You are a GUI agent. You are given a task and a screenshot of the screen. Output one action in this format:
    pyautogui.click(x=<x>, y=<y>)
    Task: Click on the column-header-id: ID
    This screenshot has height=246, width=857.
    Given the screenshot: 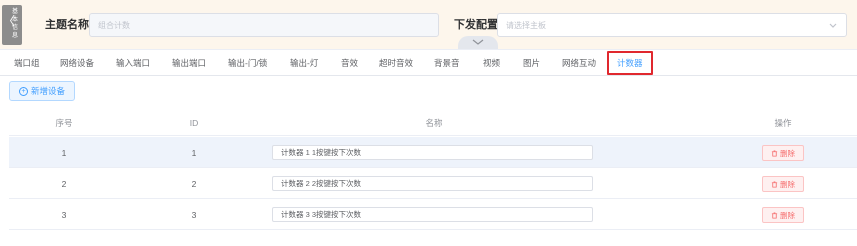 What is the action you would take?
    pyautogui.click(x=194, y=123)
    